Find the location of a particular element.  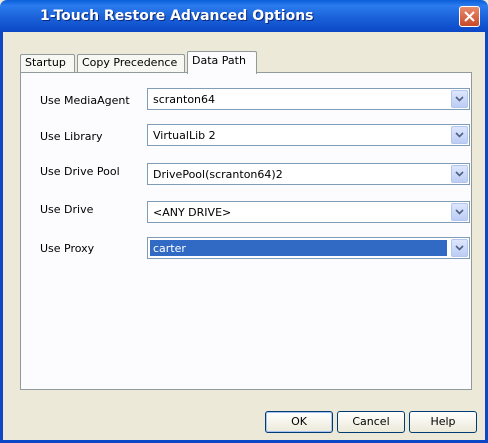

proxy-value: carter is located at coordinates (169, 248).